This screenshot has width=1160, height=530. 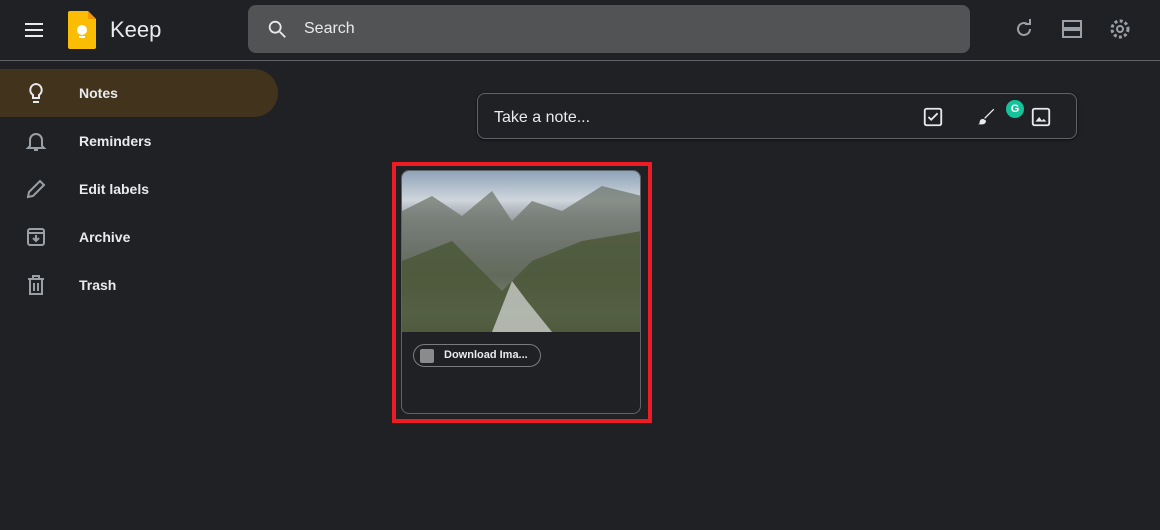 I want to click on lightbulb-icon, so click(x=36, y=92).